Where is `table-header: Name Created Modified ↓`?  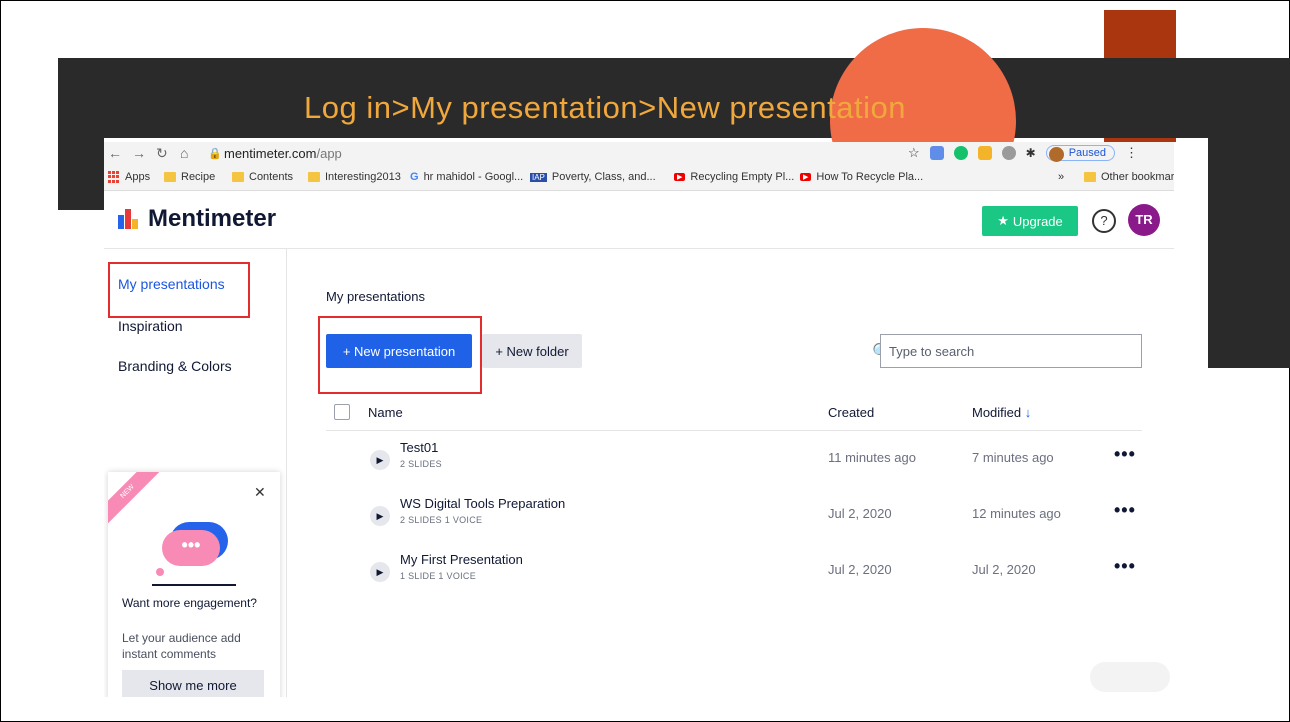
table-header: Name Created Modified ↓ is located at coordinates (734, 415).